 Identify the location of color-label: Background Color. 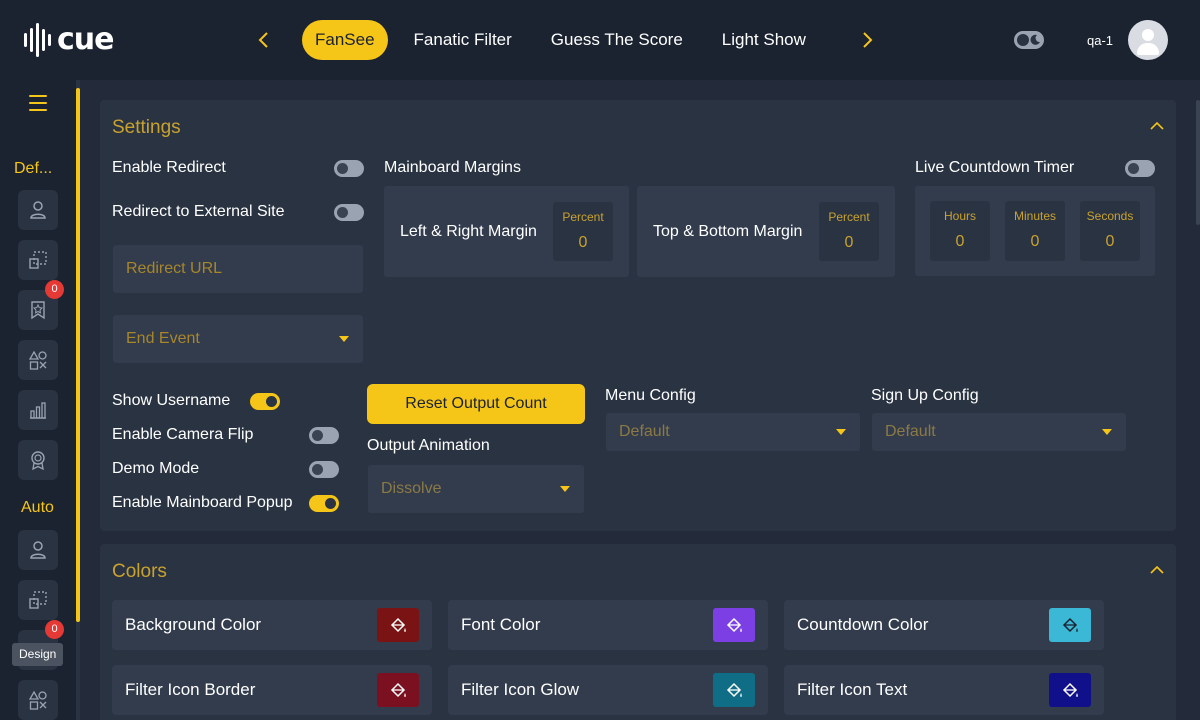
(193, 624).